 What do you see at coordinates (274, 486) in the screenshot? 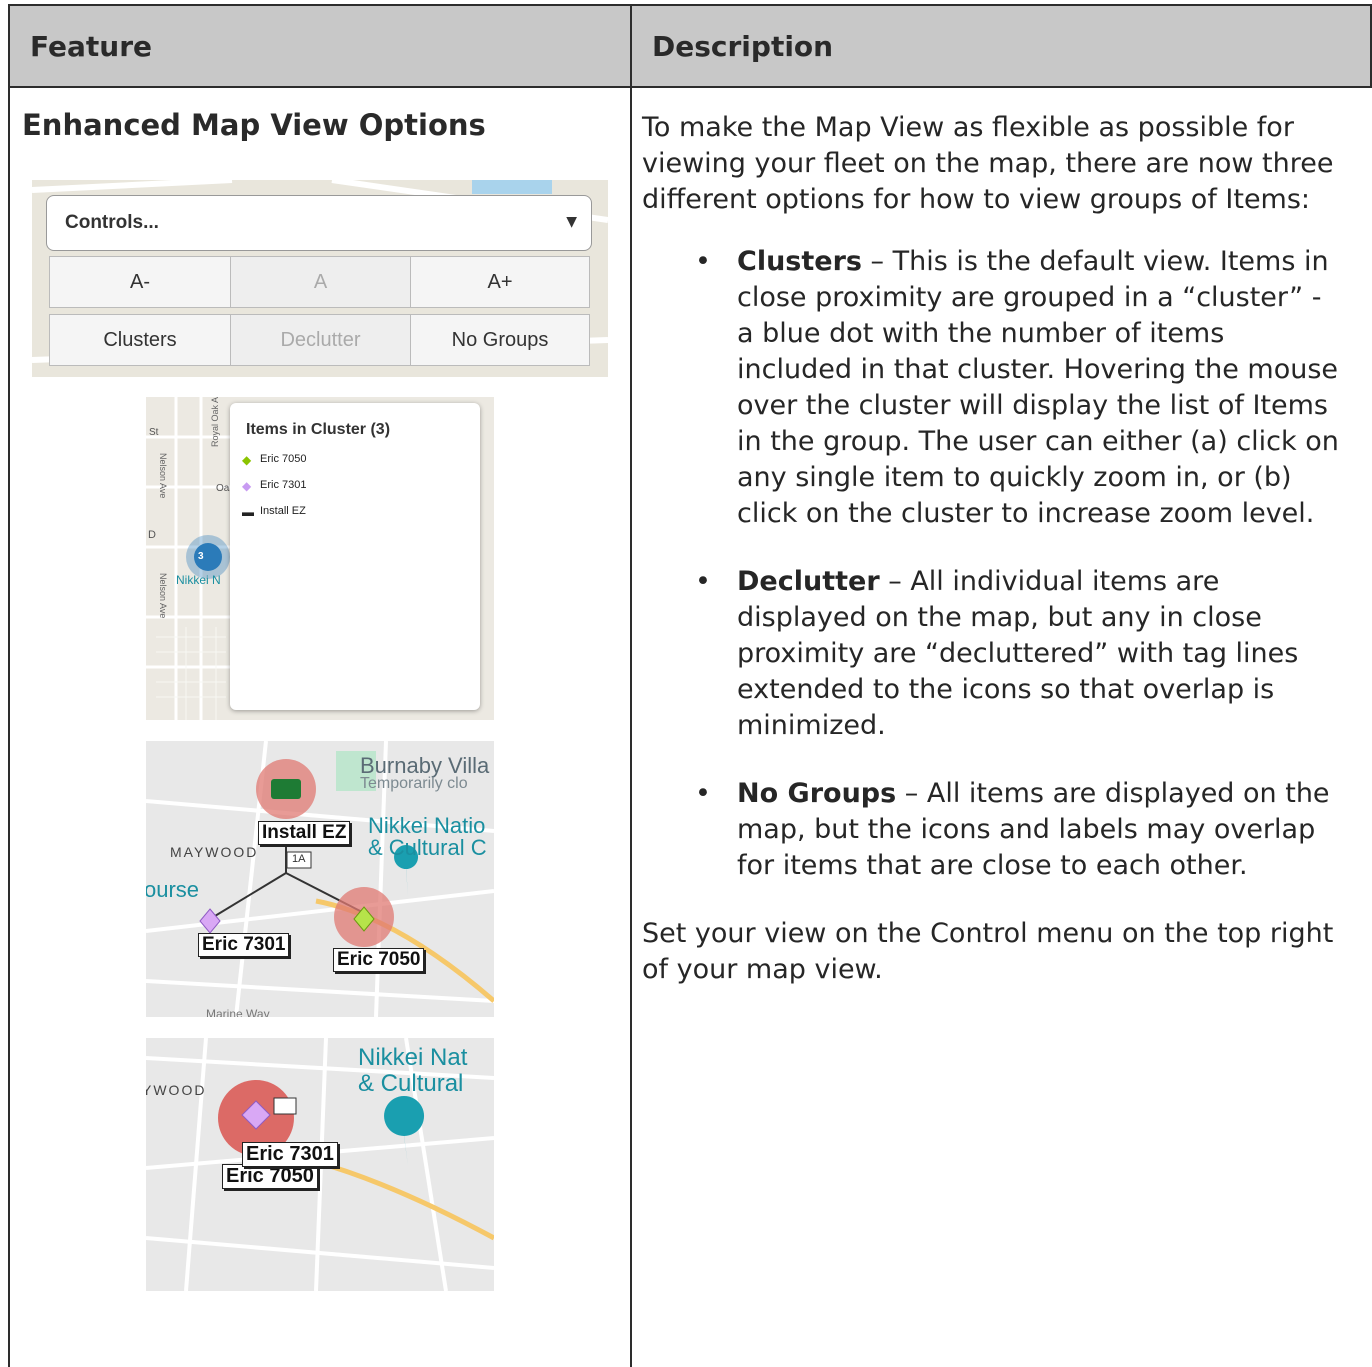
I see `cluster-item: ◆ Eric 7301` at bounding box center [274, 486].